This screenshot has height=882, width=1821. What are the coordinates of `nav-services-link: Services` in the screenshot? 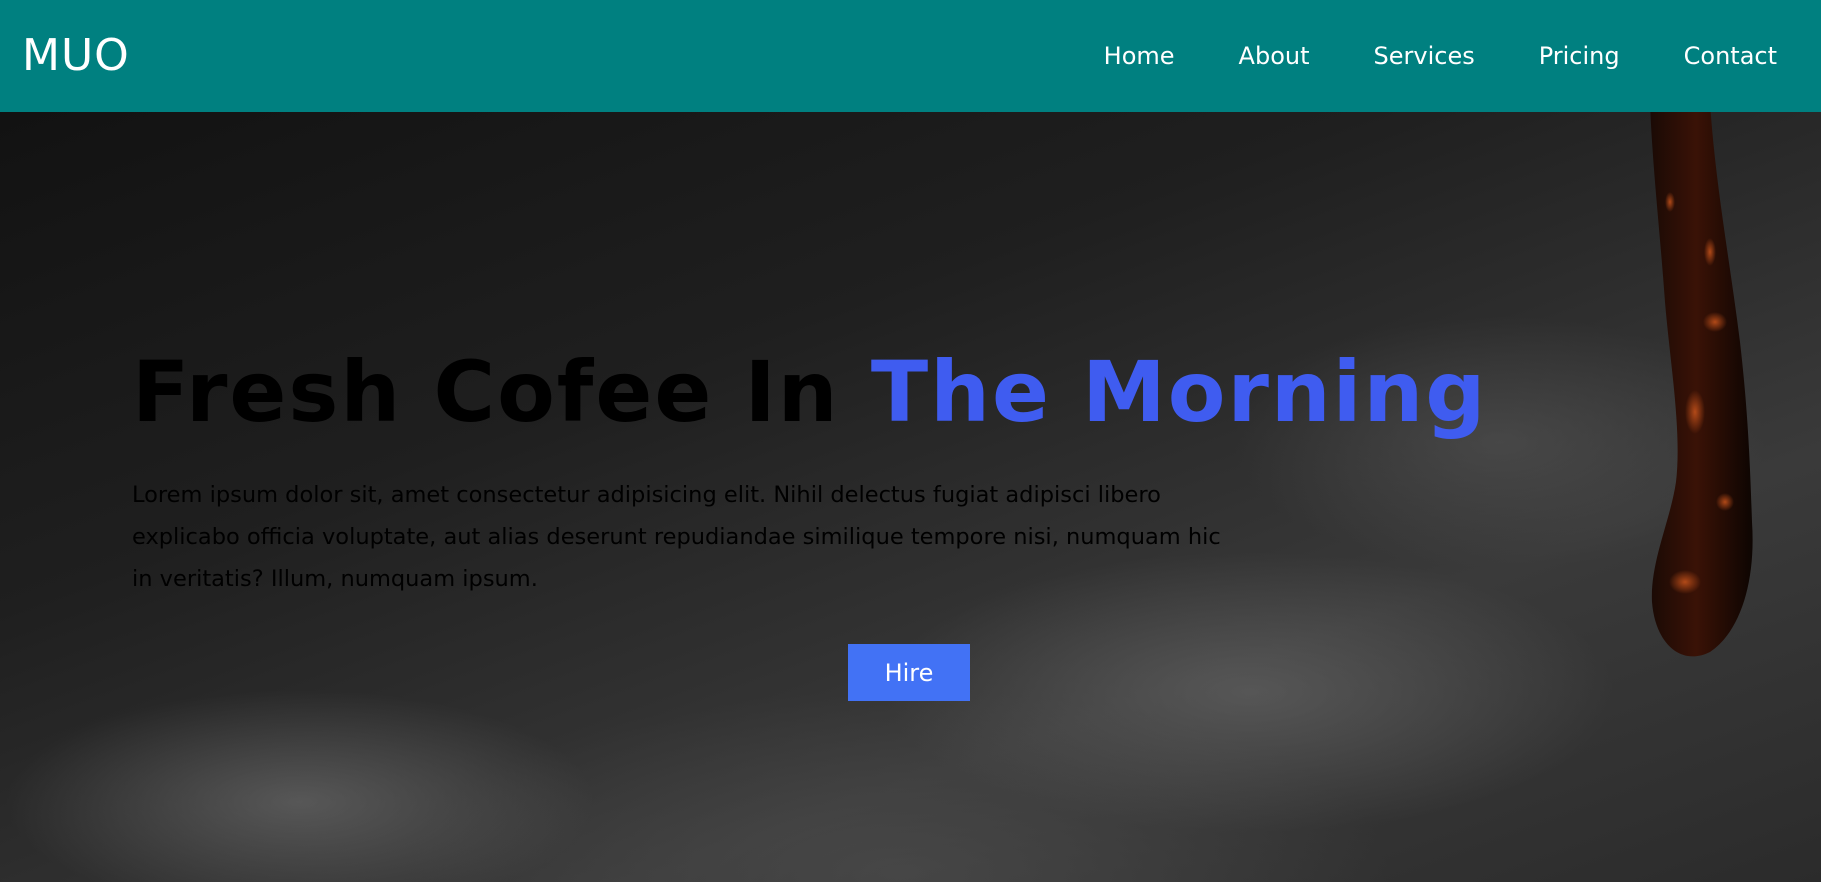 It's located at (1424, 56).